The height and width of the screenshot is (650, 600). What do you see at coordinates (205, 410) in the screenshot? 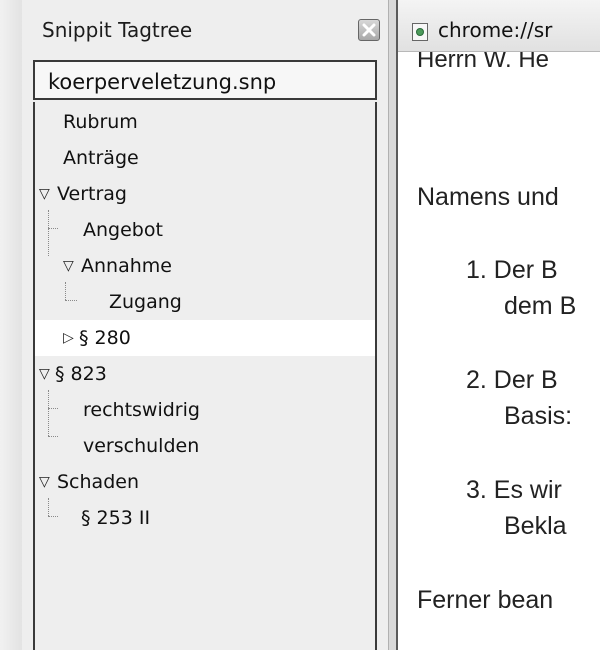
I see `tree-item: rechtswidrig` at bounding box center [205, 410].